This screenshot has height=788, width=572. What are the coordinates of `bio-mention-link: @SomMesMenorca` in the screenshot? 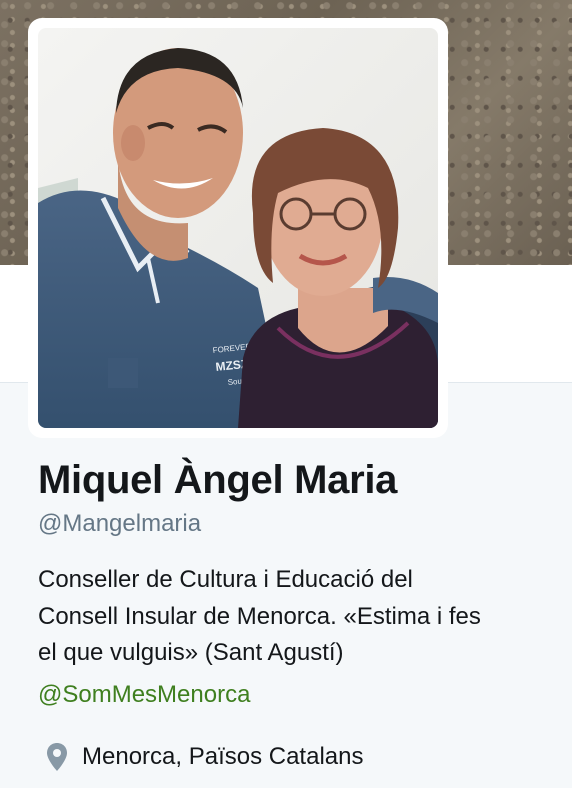 It's located at (144, 695).